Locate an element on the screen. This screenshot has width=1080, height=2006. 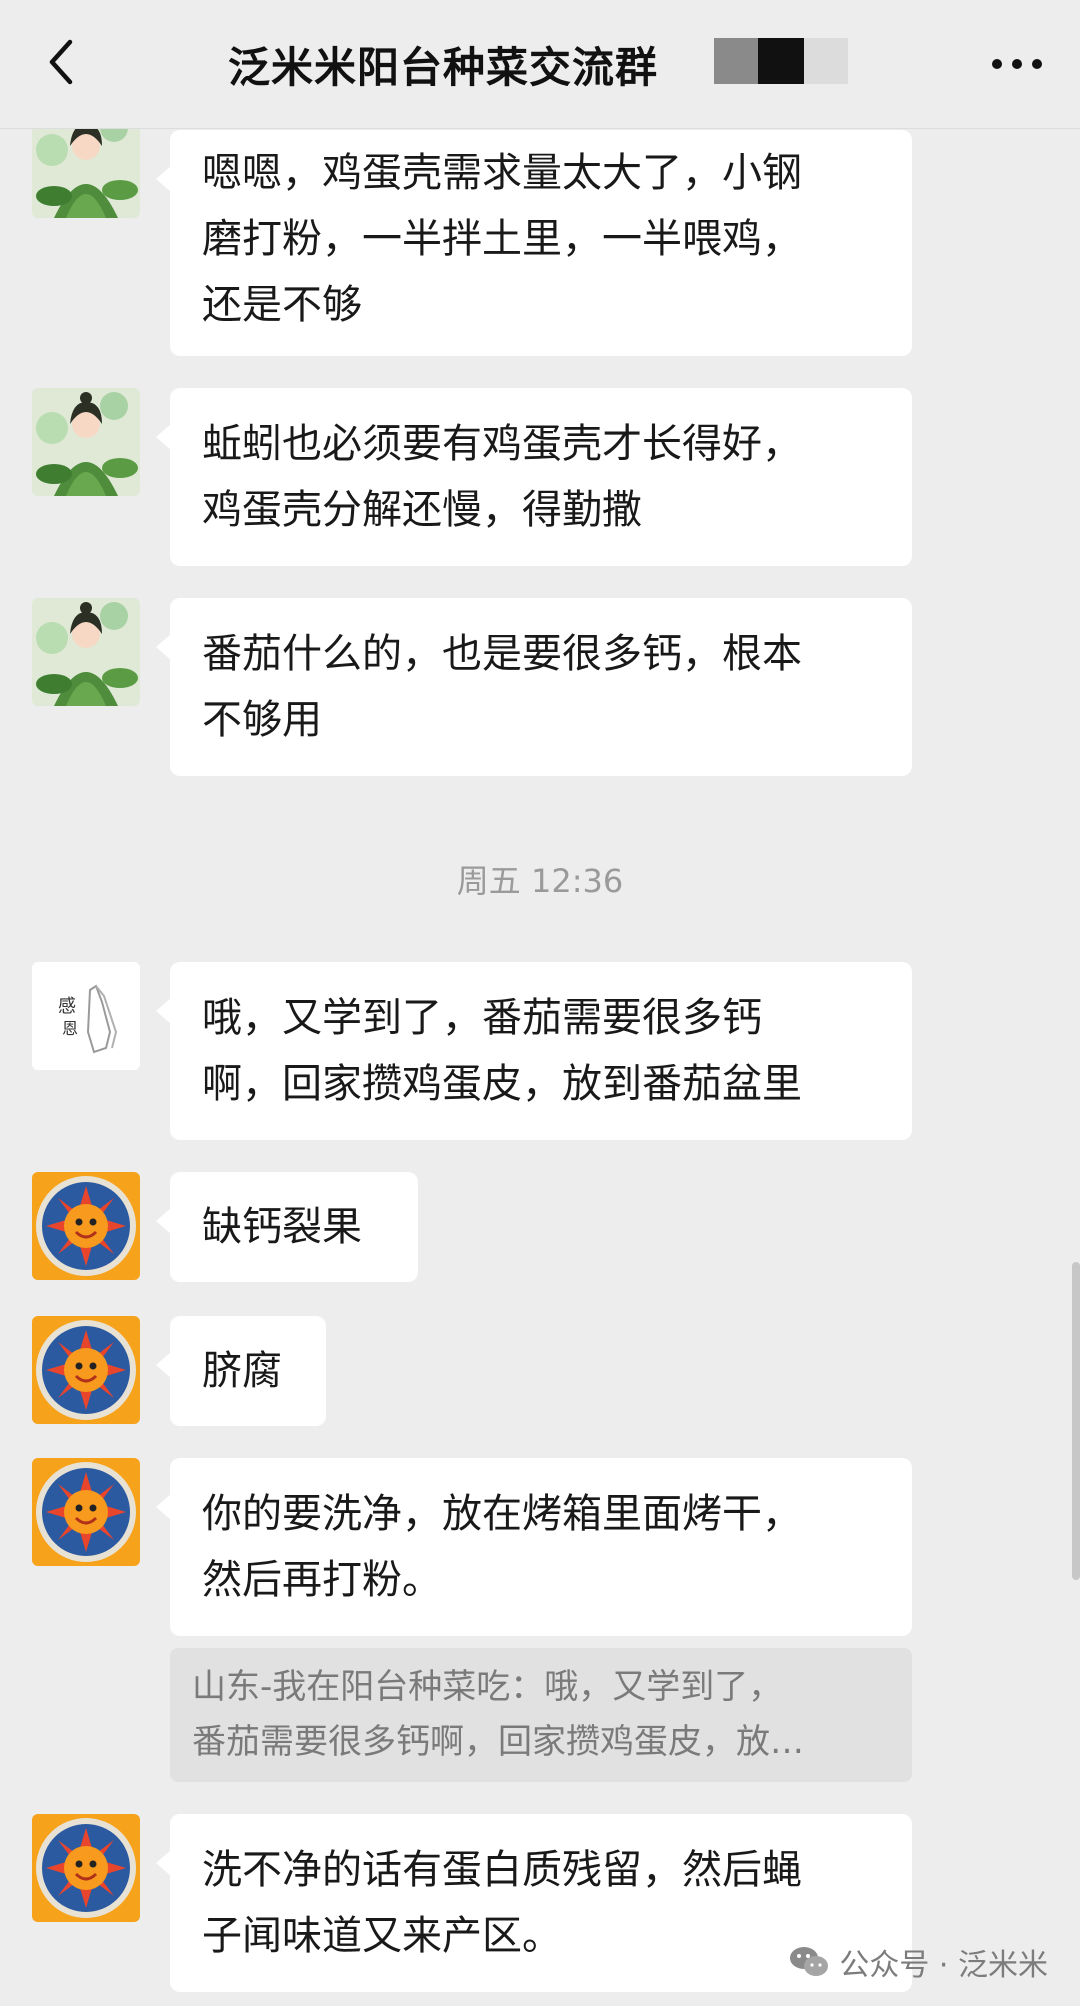
redacted-block is located at coordinates (781, 61).